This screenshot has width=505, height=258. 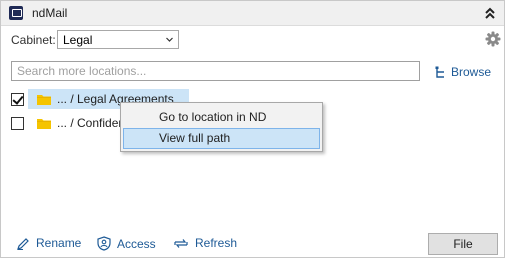 What do you see at coordinates (78, 40) in the screenshot?
I see `cabinet-selected-value: Legal` at bounding box center [78, 40].